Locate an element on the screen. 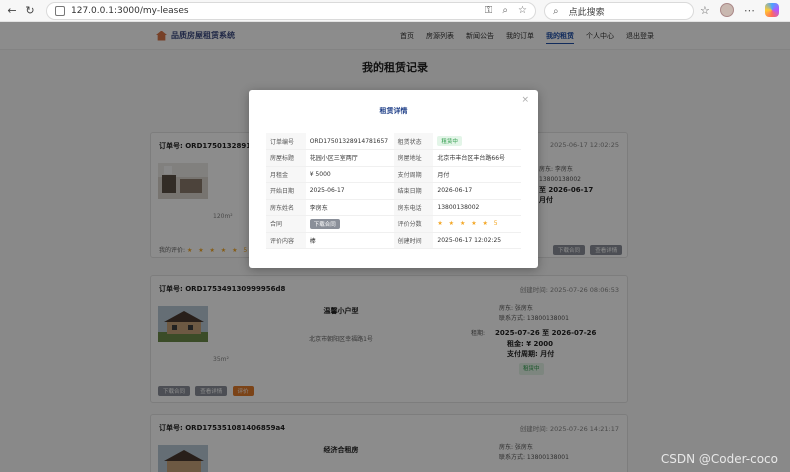 This screenshot has height=472, width=790. review-content-label: 评价内容 is located at coordinates (286, 240).